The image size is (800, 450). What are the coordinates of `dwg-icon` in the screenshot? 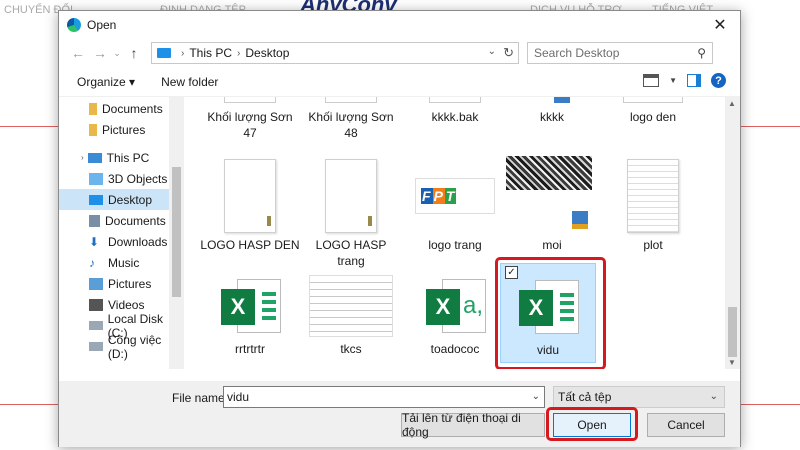 It's located at (580, 220).